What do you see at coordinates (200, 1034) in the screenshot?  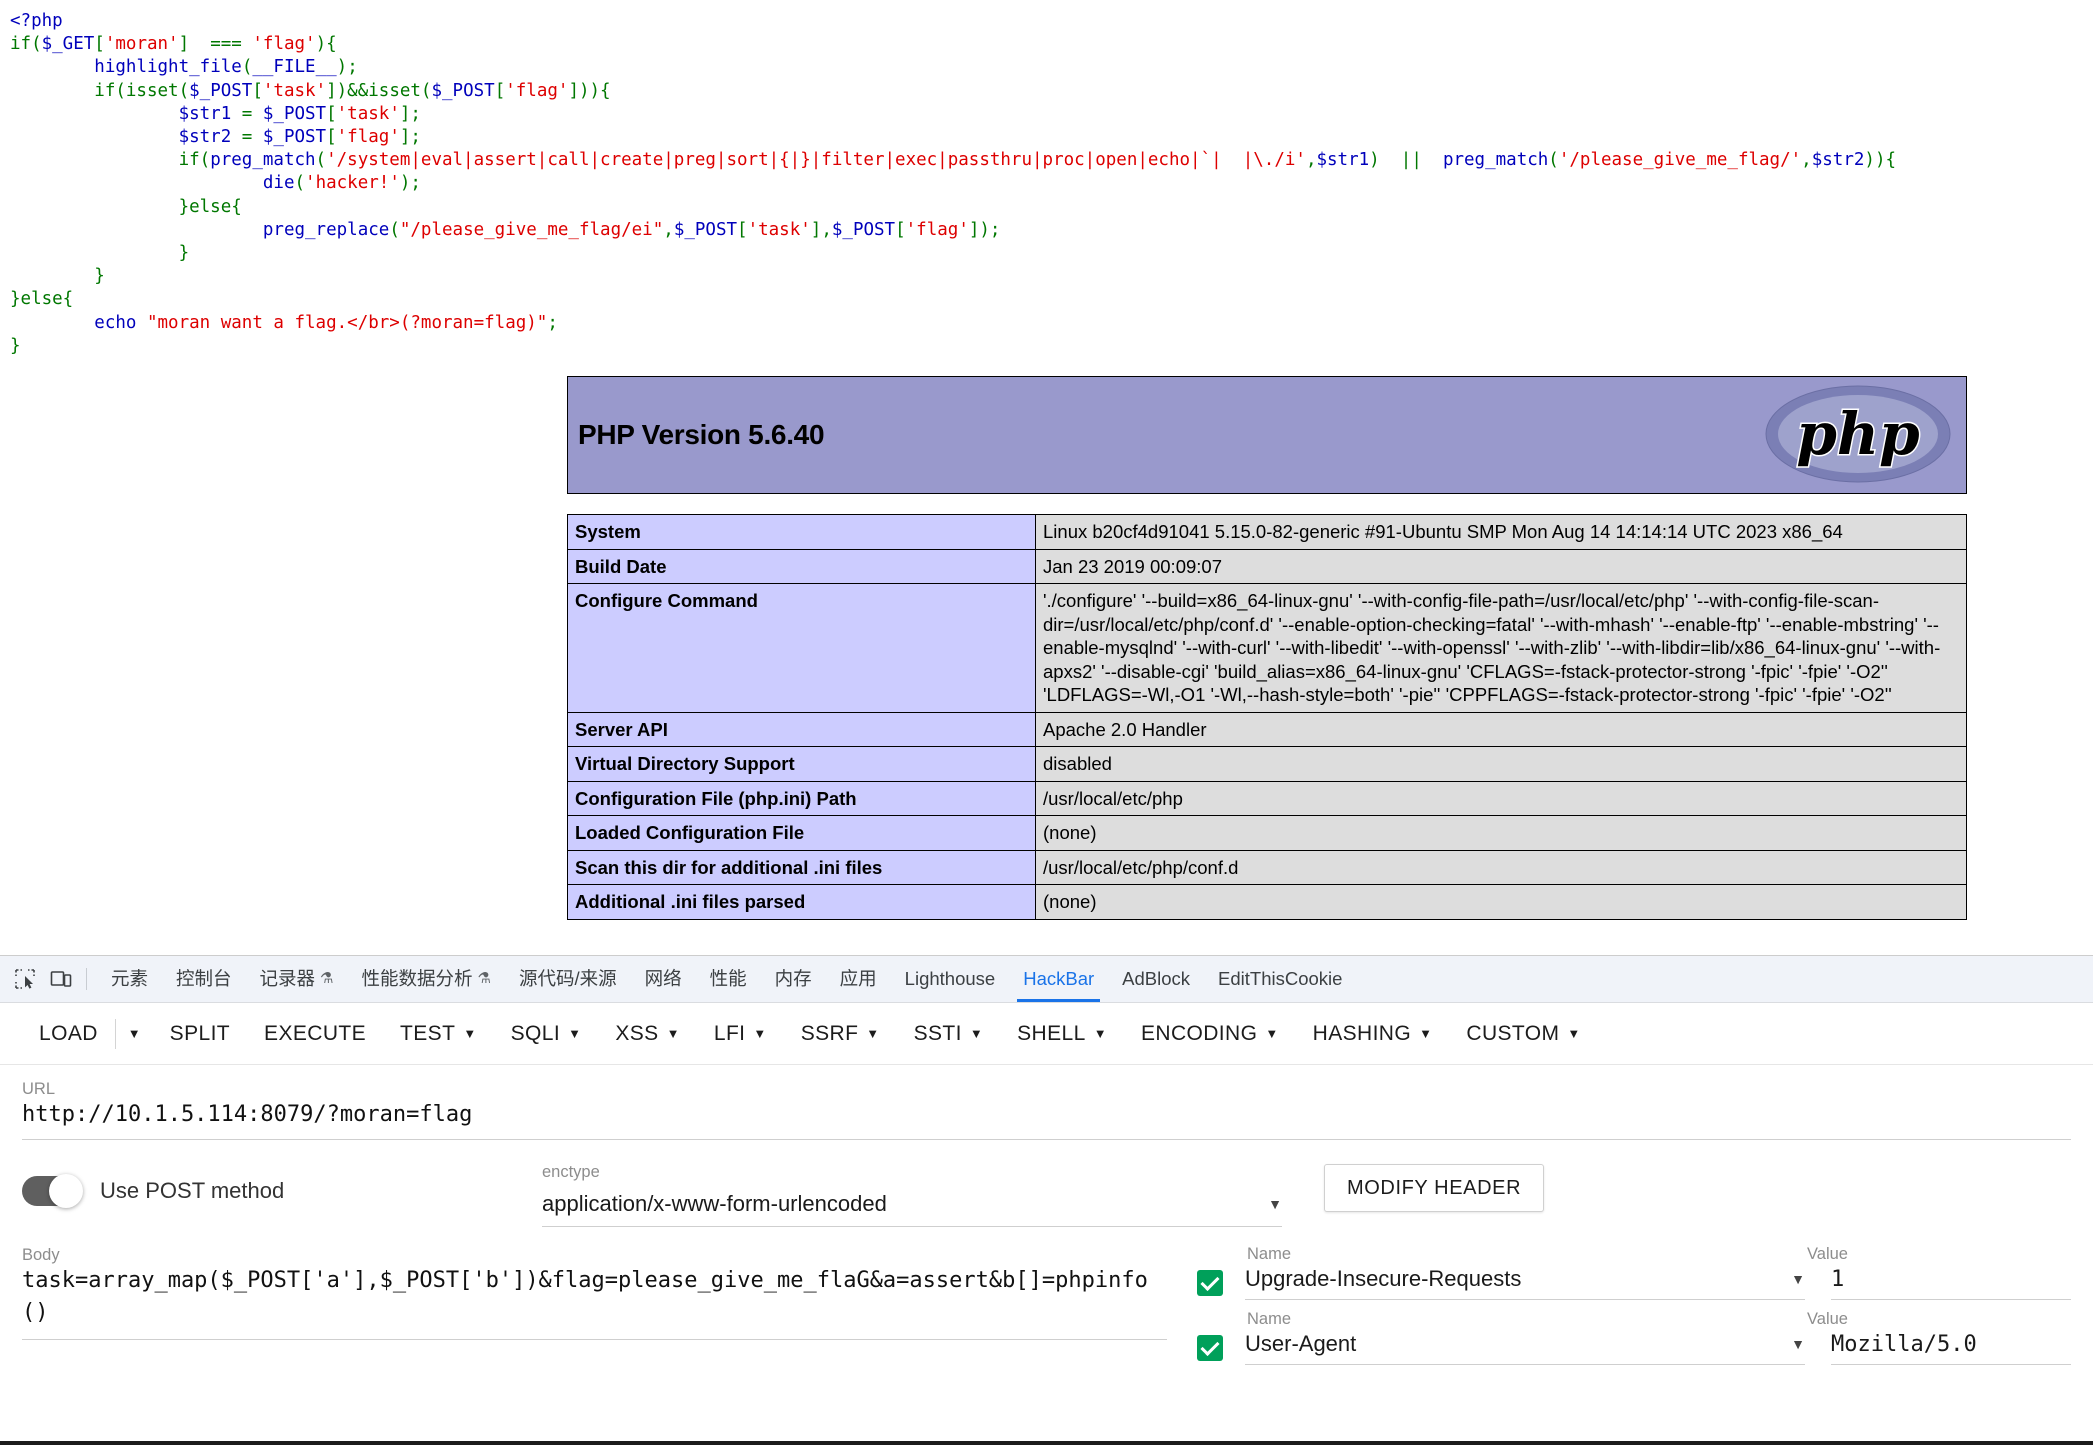 I see `split-button: SPLIT` at bounding box center [200, 1034].